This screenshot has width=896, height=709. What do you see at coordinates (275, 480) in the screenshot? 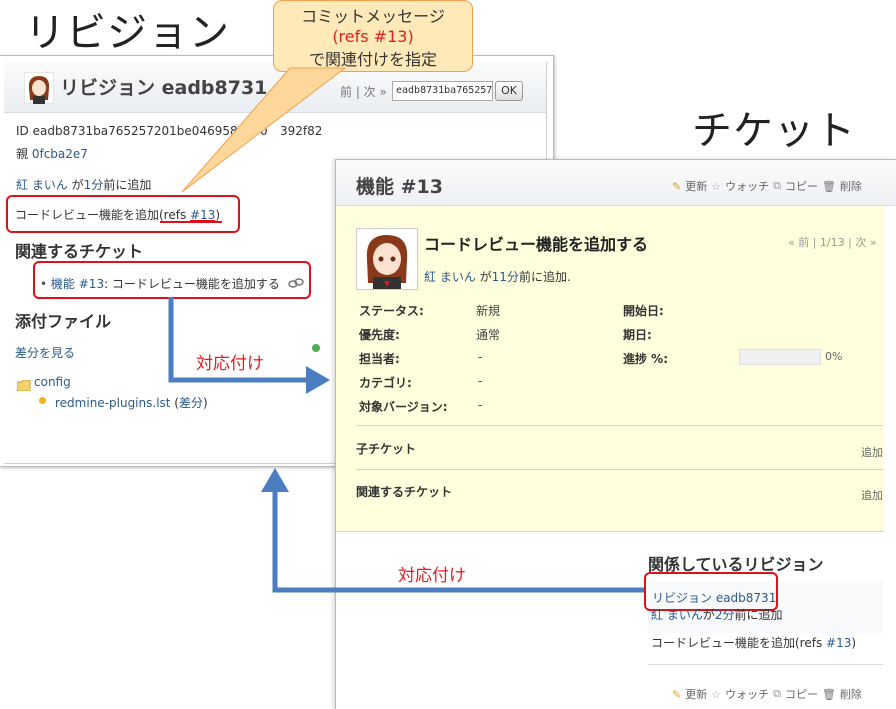
I see `arrow-head-up` at bounding box center [275, 480].